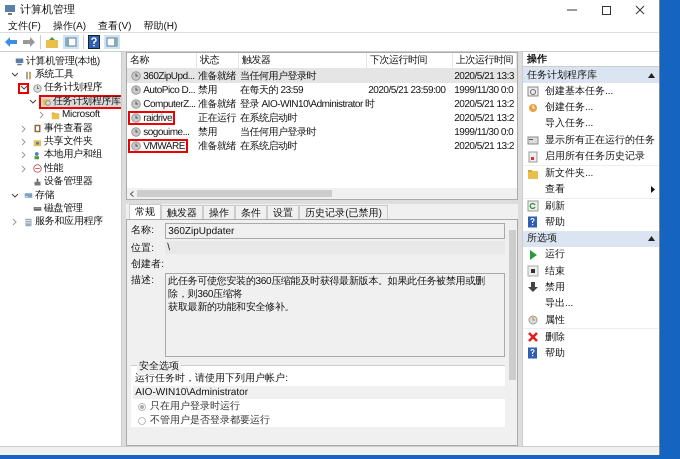  What do you see at coordinates (606, 10) in the screenshot?
I see `maximize-icon` at bounding box center [606, 10].